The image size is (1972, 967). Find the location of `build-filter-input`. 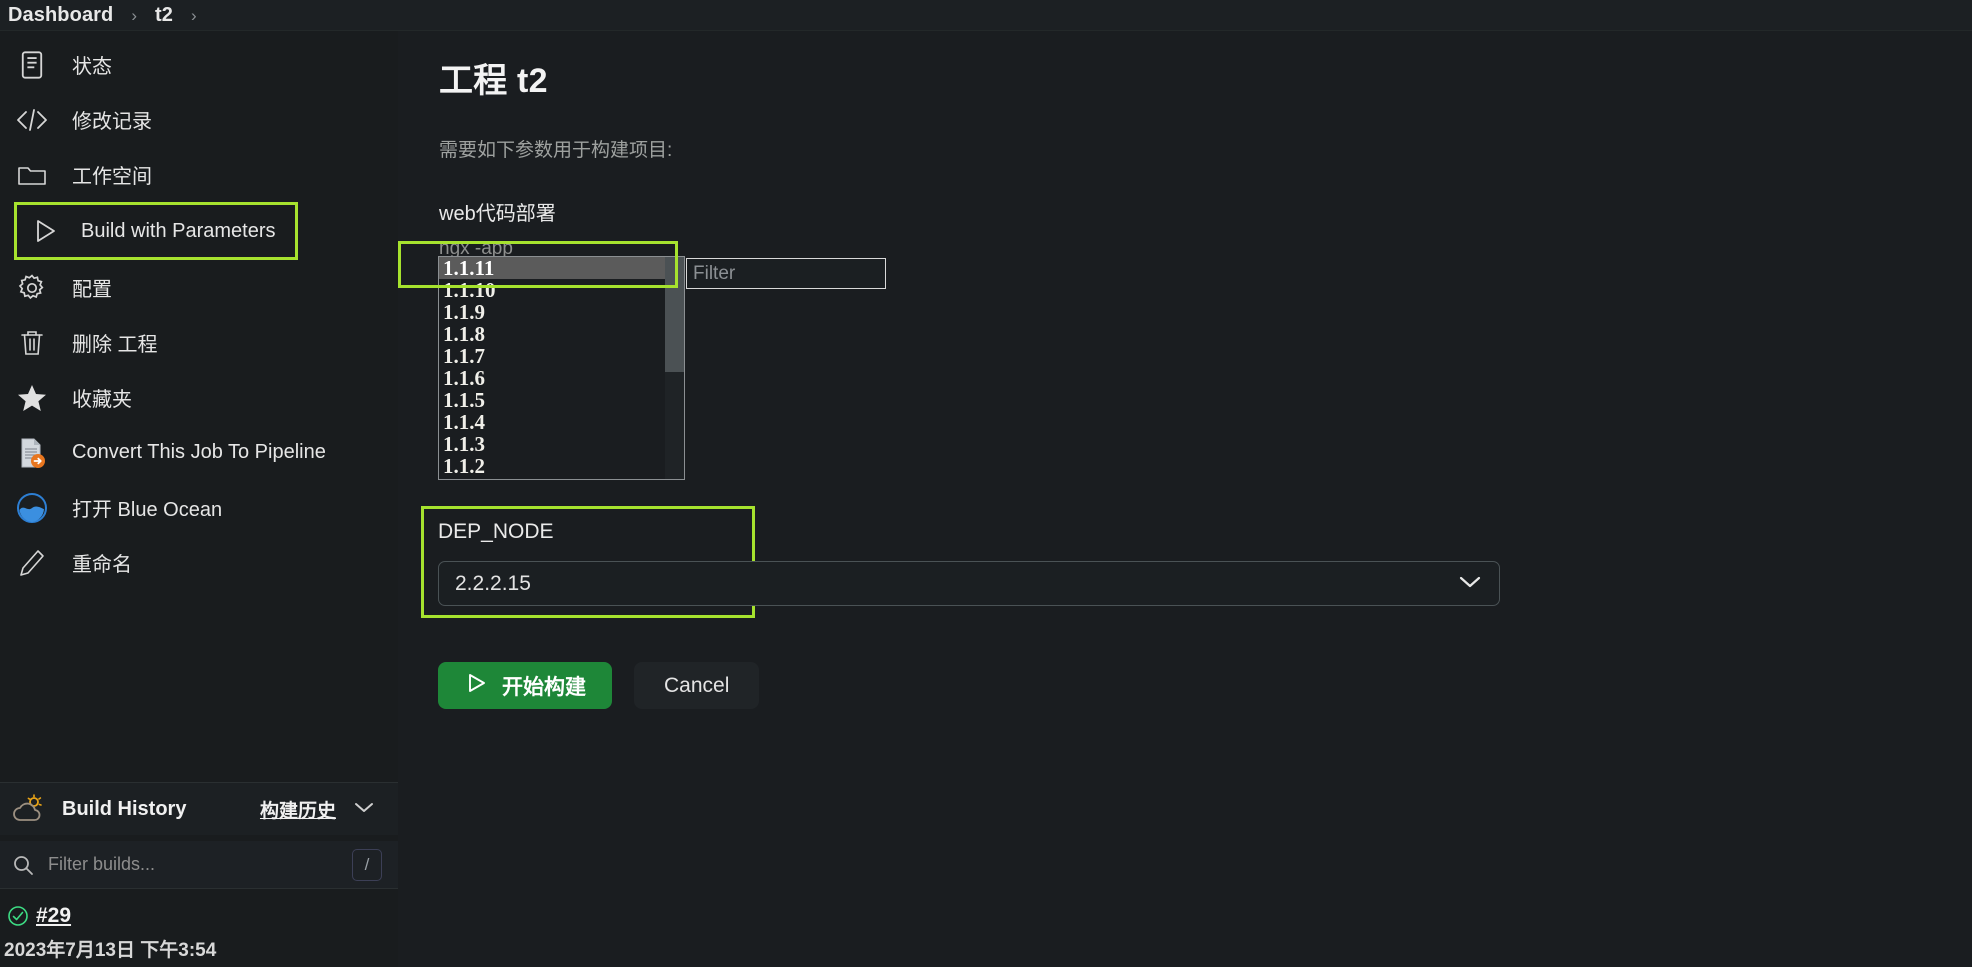

build-filter-input is located at coordinates (194, 864).